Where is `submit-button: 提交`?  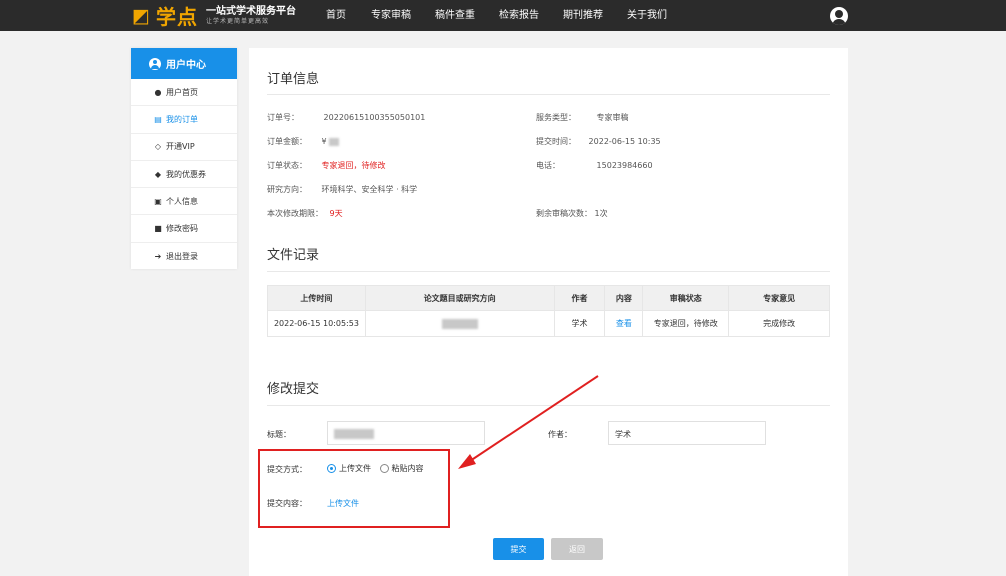
submit-button: 提交 is located at coordinates (518, 549).